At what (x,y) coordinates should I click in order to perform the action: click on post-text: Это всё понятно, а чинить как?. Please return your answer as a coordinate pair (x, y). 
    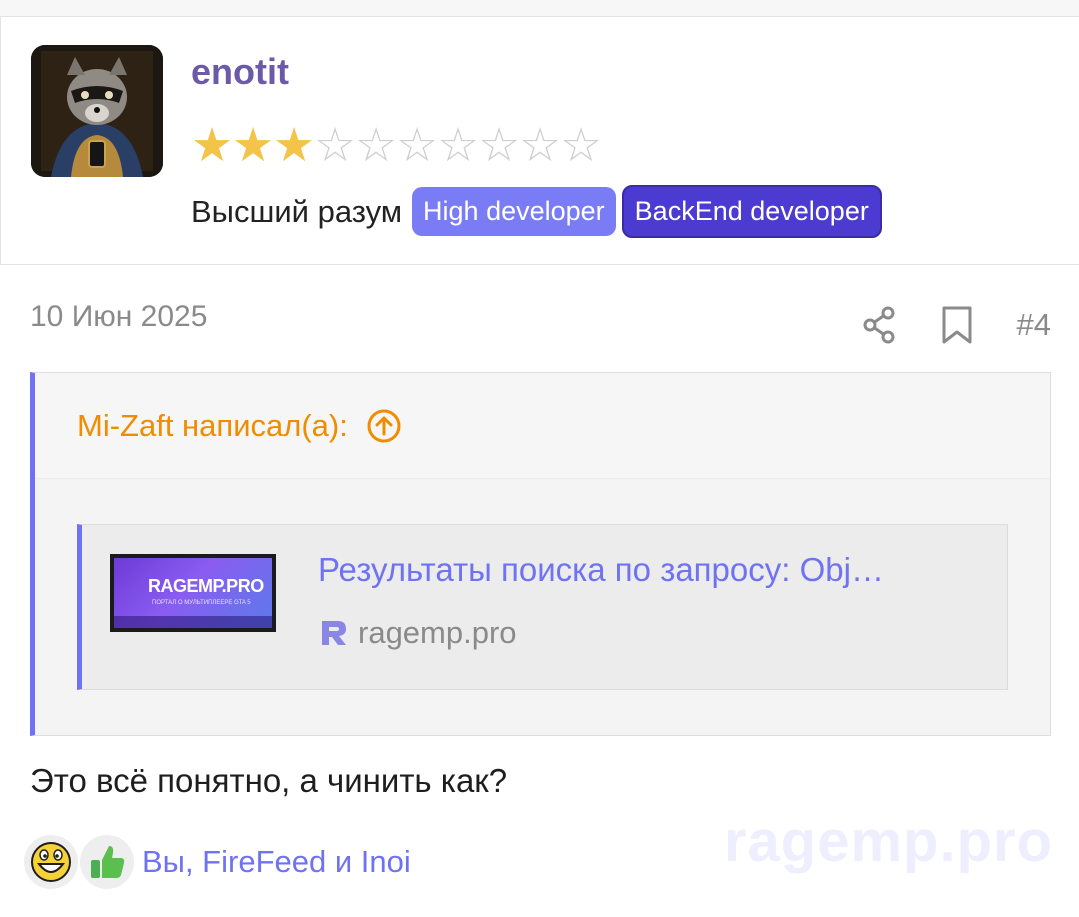
    Looking at the image, I should click on (269, 780).